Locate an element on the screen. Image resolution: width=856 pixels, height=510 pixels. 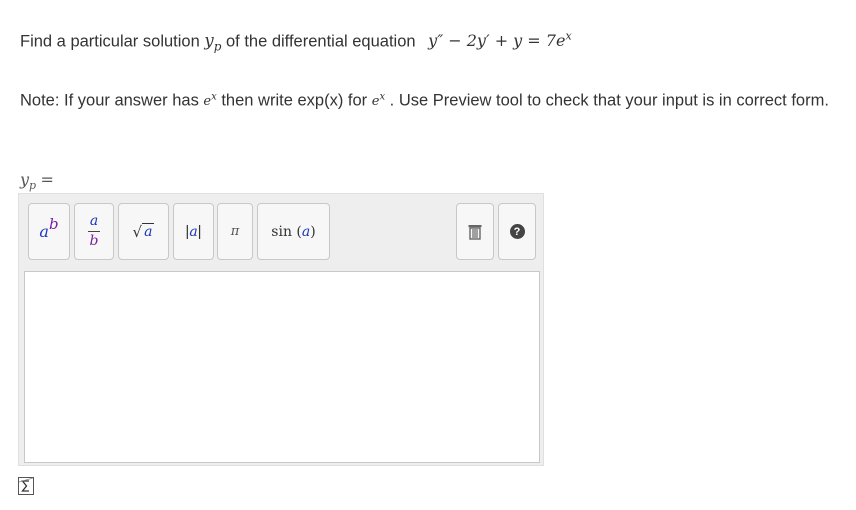
sqrt-button: √ a is located at coordinates (143, 231).